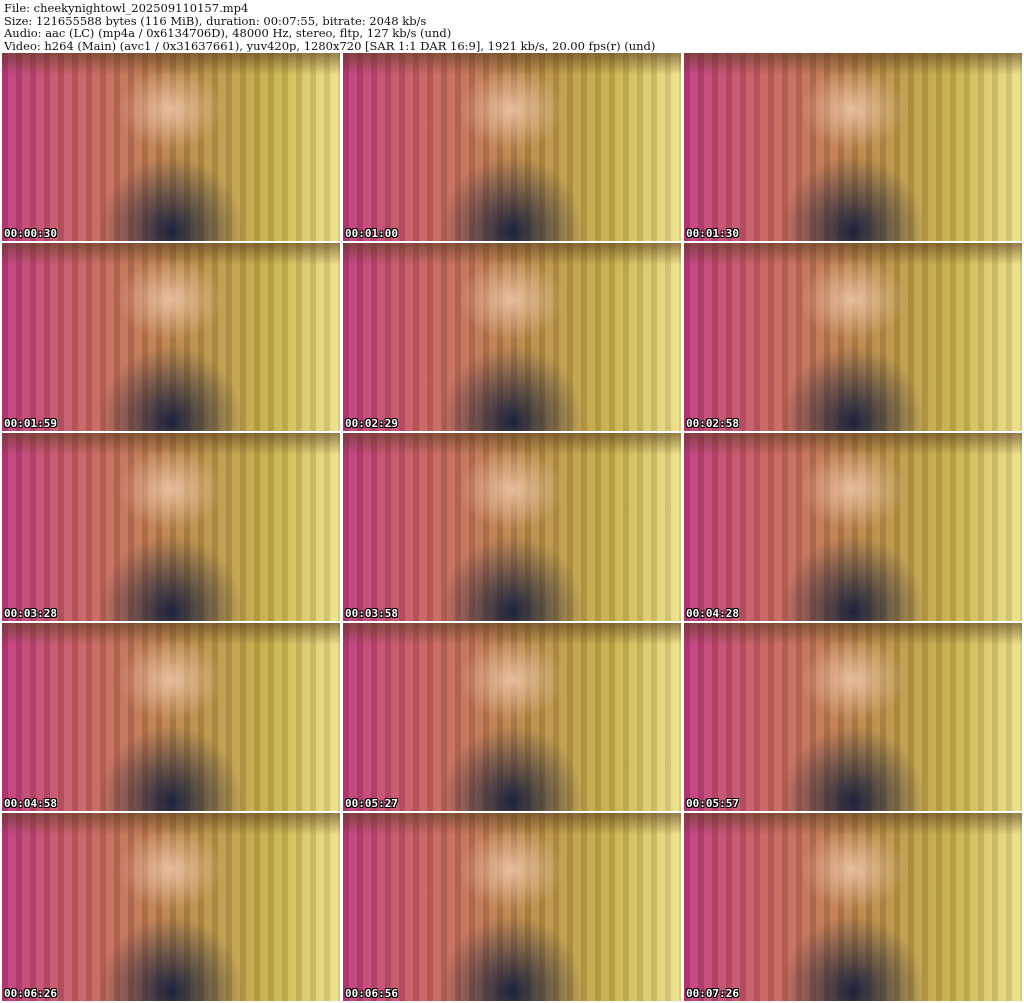 This screenshot has height=1003, width=1024. I want to click on video-thumbnail: 00:01:00, so click(512, 147).